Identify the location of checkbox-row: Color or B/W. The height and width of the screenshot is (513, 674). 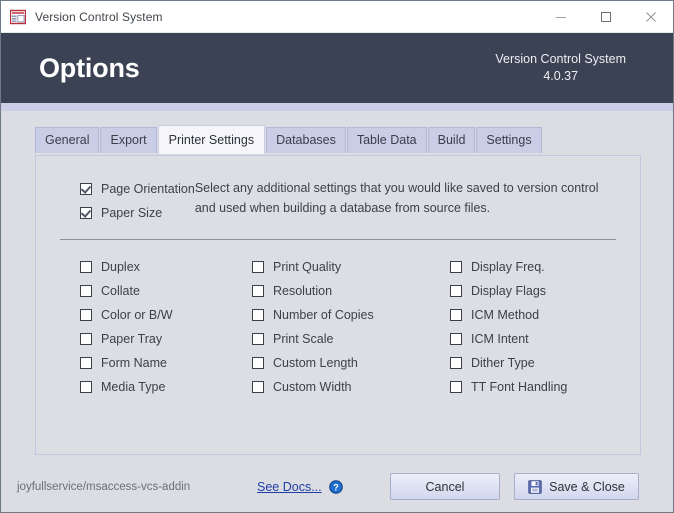
(166, 315).